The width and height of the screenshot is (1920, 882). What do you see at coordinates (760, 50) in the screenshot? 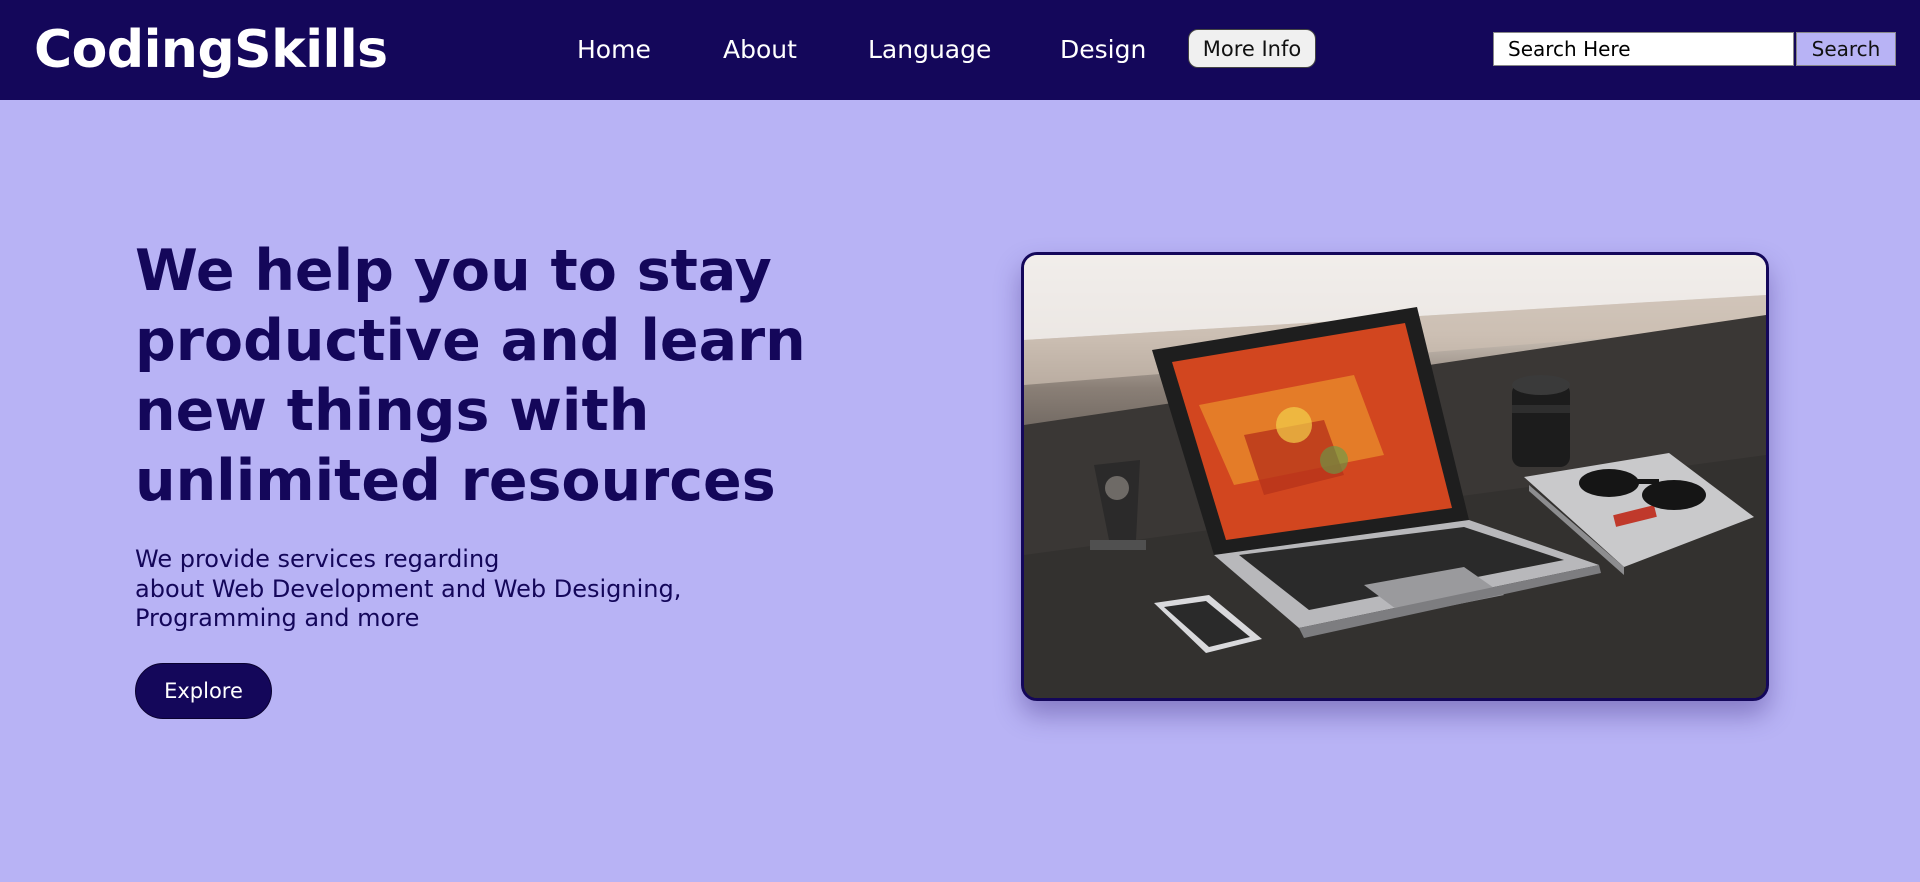
I see `nav-link-about: About` at bounding box center [760, 50].